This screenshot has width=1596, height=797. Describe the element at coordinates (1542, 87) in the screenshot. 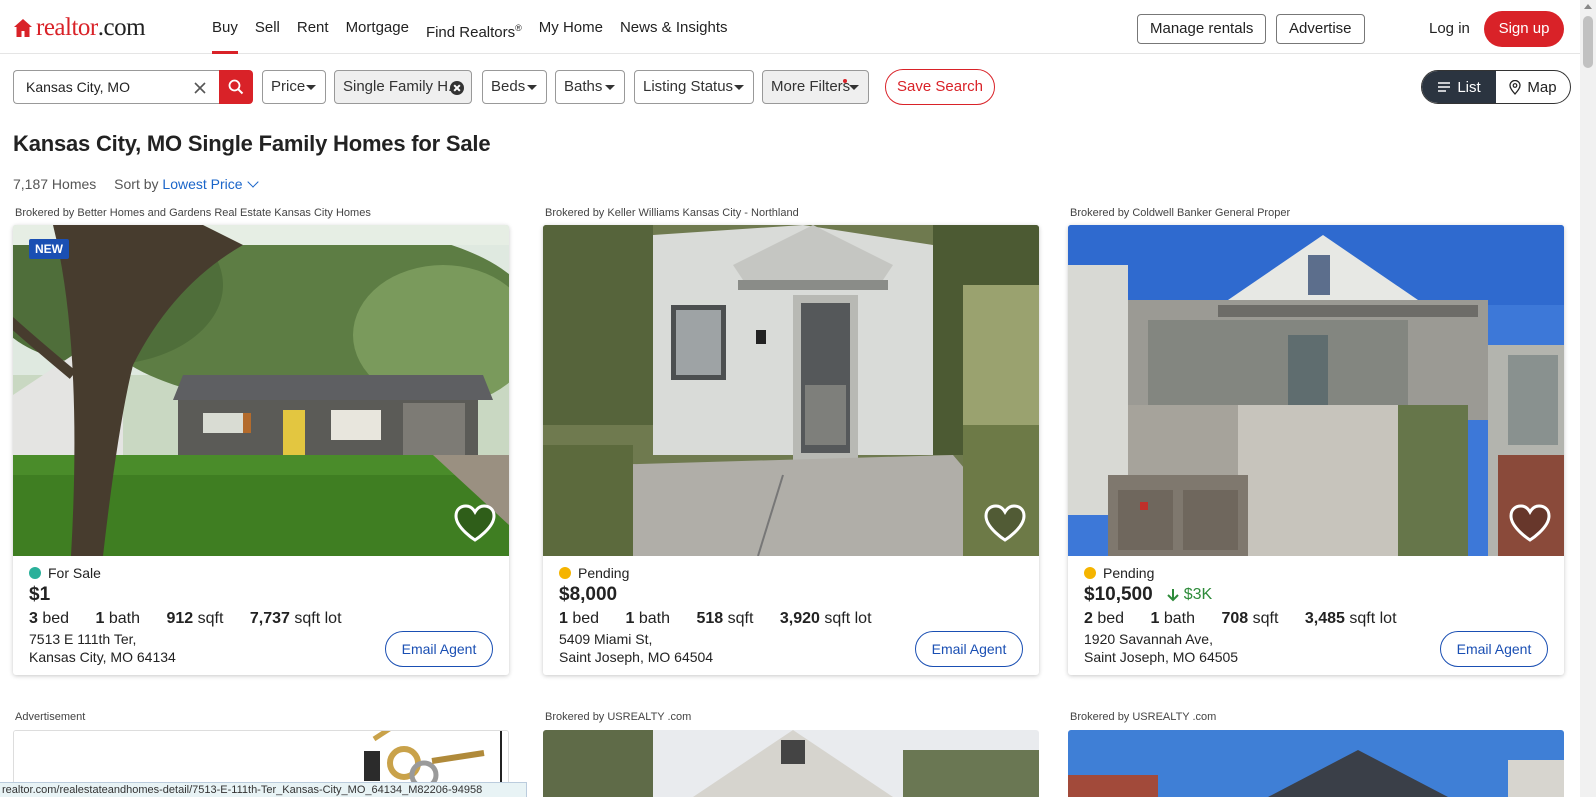

I see `map-view-label: Map` at that location.